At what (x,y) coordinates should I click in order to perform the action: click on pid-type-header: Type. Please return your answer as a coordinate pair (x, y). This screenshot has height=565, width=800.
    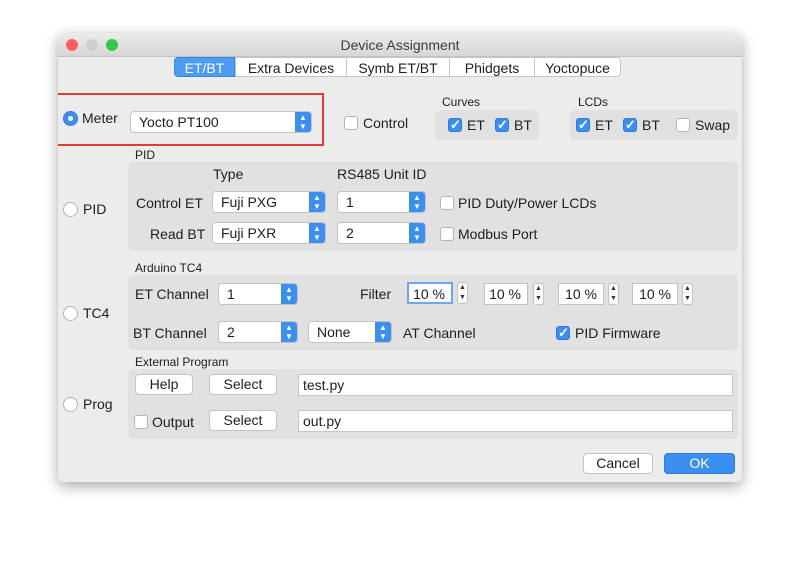
    Looking at the image, I should click on (228, 174).